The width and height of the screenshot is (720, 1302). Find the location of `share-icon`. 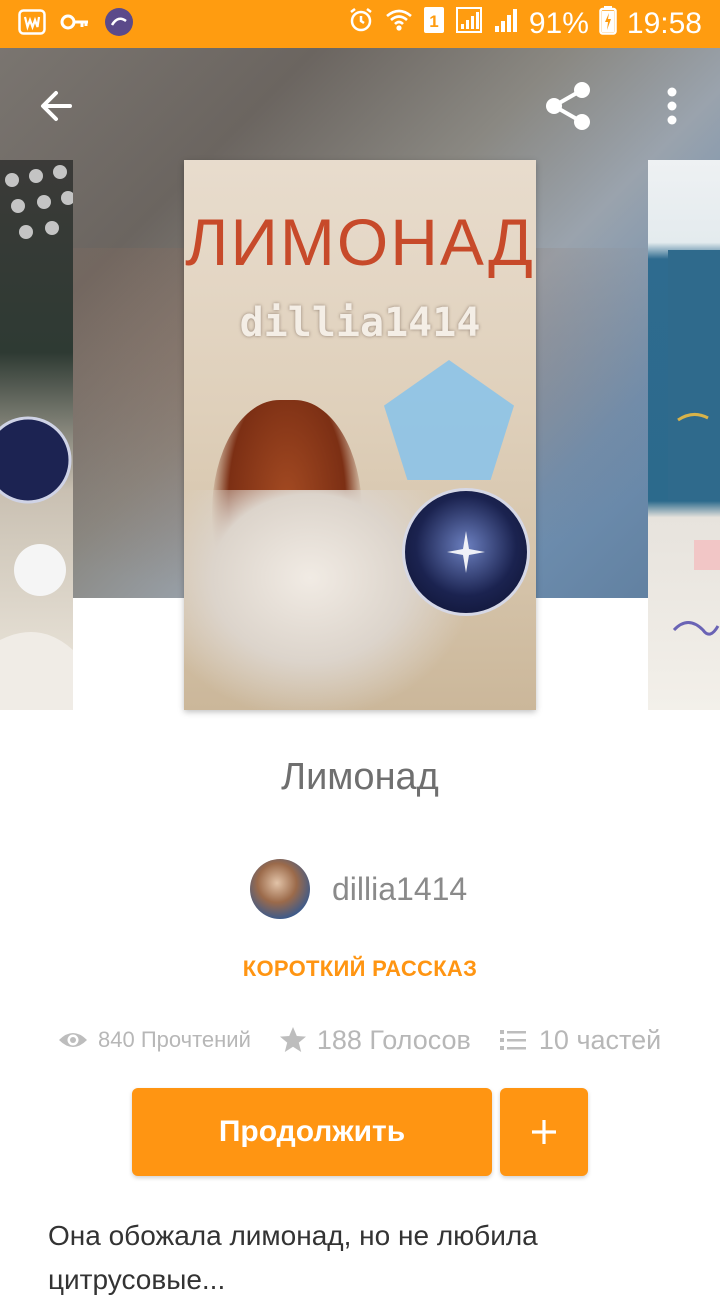

share-icon is located at coordinates (568, 106).